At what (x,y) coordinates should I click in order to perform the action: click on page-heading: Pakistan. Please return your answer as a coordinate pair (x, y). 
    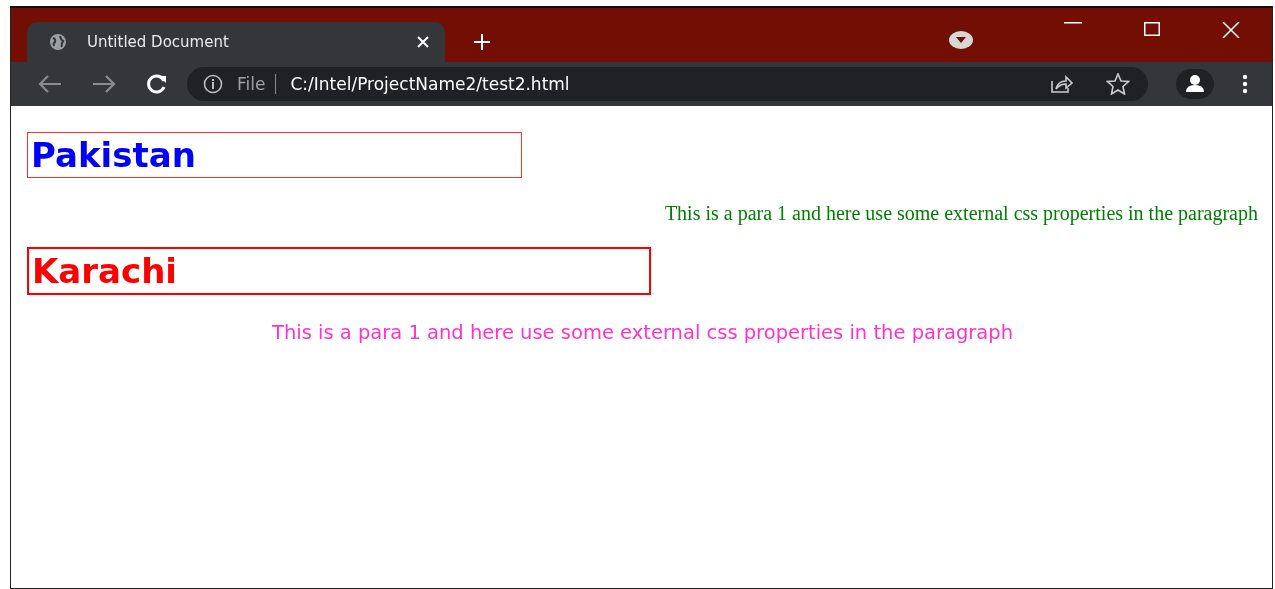
    Looking at the image, I should click on (274, 155).